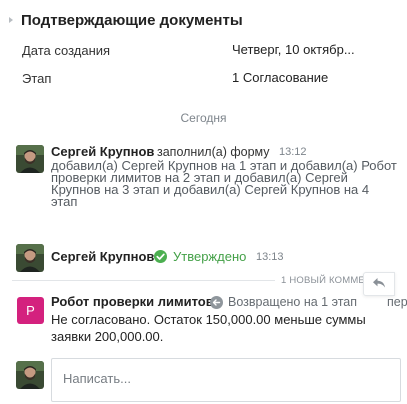 The image size is (407, 404). I want to click on reply-button, so click(379, 284).